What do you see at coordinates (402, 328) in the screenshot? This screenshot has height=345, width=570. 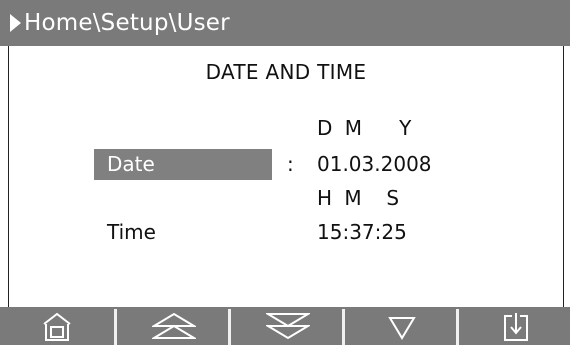 I see `down-arrow-icon` at bounding box center [402, 328].